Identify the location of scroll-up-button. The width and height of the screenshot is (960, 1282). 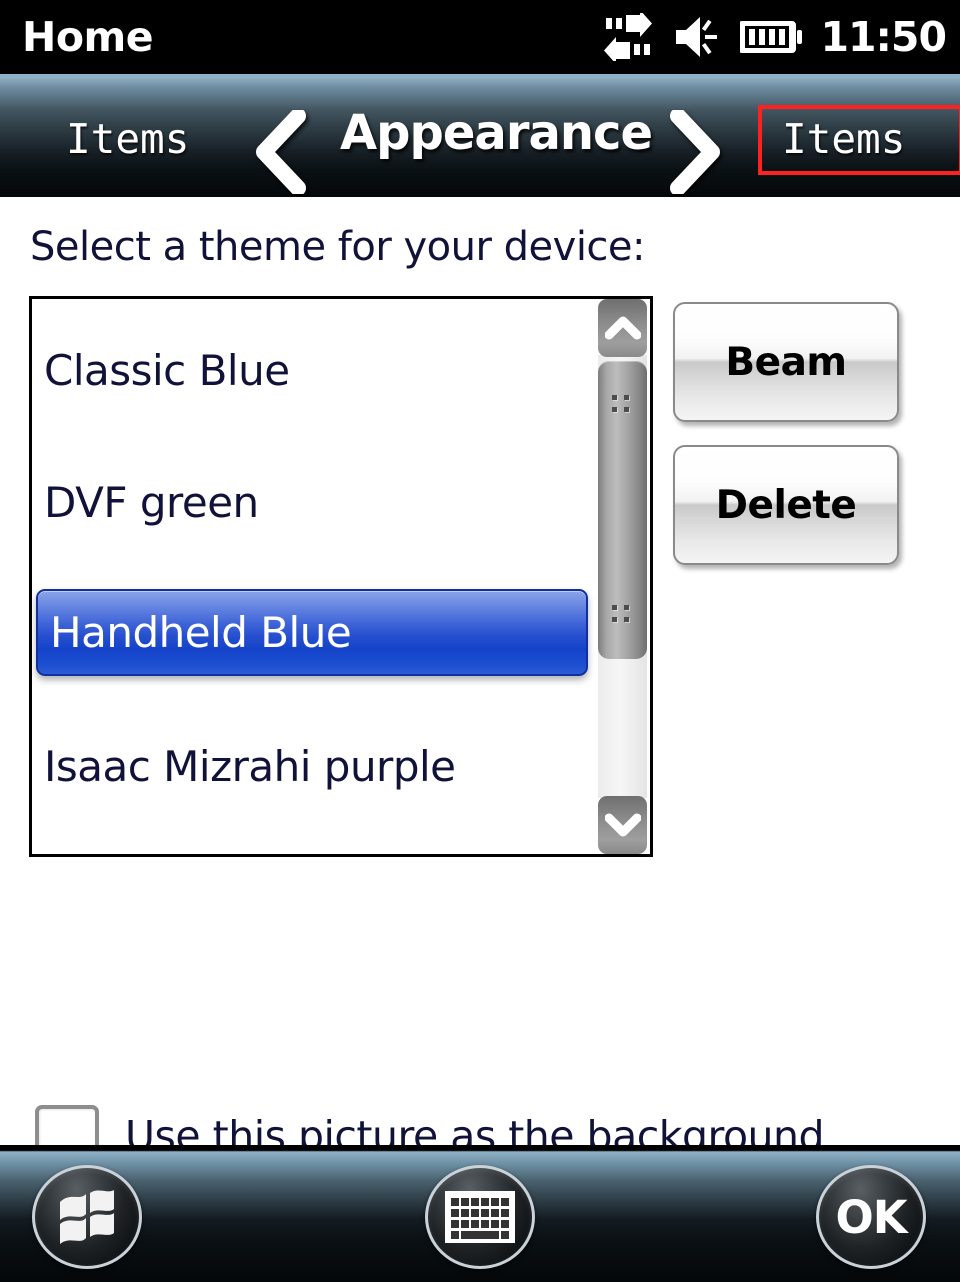
(622, 328).